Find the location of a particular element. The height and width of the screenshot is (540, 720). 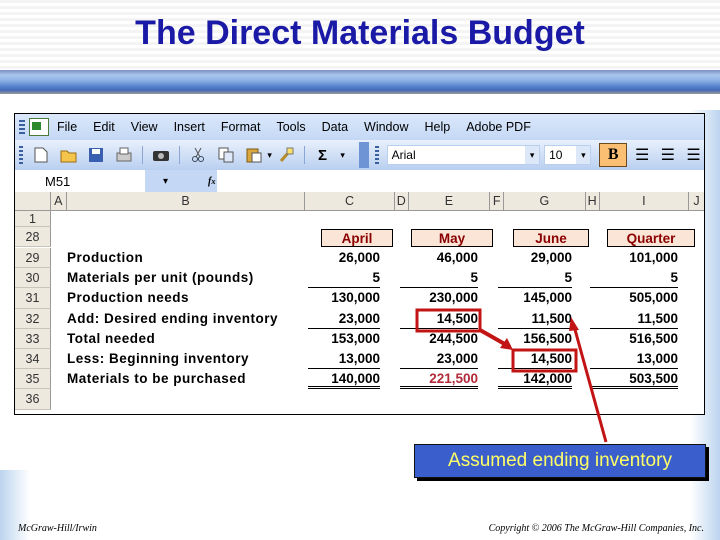

name-box-dropdown: ▾ fx is located at coordinates (181, 181).